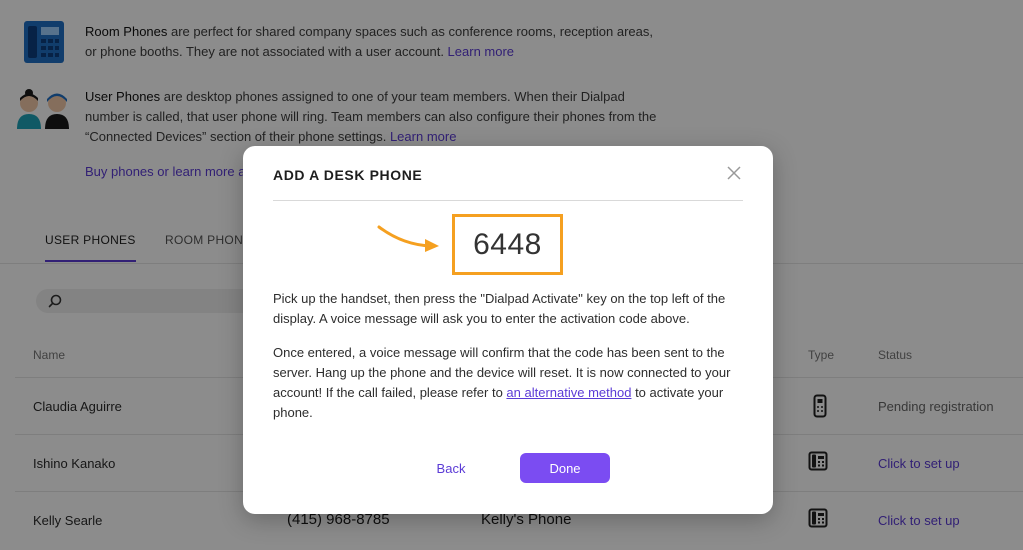 This screenshot has height=550, width=1023. What do you see at coordinates (451, 468) in the screenshot?
I see `back-button: Back` at bounding box center [451, 468].